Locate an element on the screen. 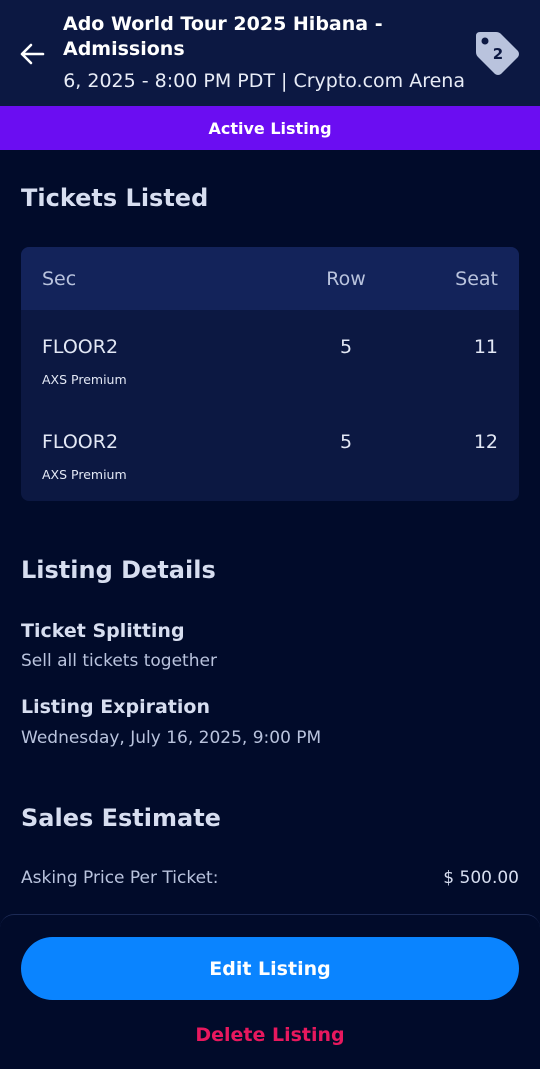 This screenshot has width=540, height=1069. ticket-splitting-value: Sell all tickets together is located at coordinates (119, 661).